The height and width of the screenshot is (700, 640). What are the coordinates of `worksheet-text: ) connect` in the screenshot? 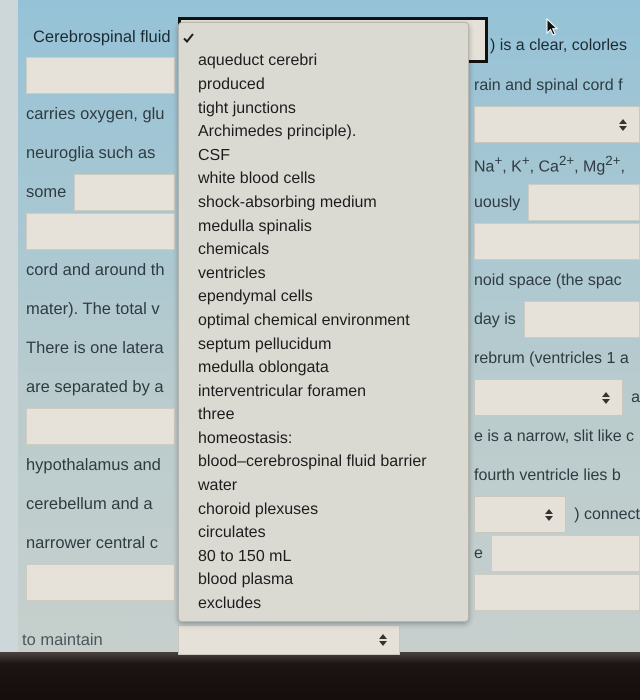 It's located at (607, 514).